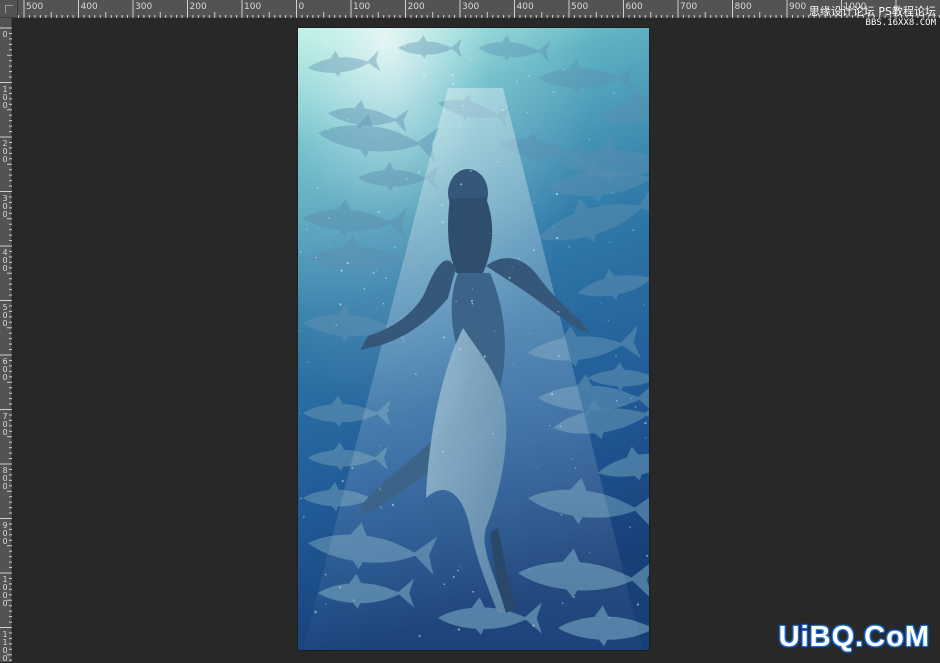  Describe the element at coordinates (743, 7) in the screenshot. I see `ruler-top-label: 800` at that location.